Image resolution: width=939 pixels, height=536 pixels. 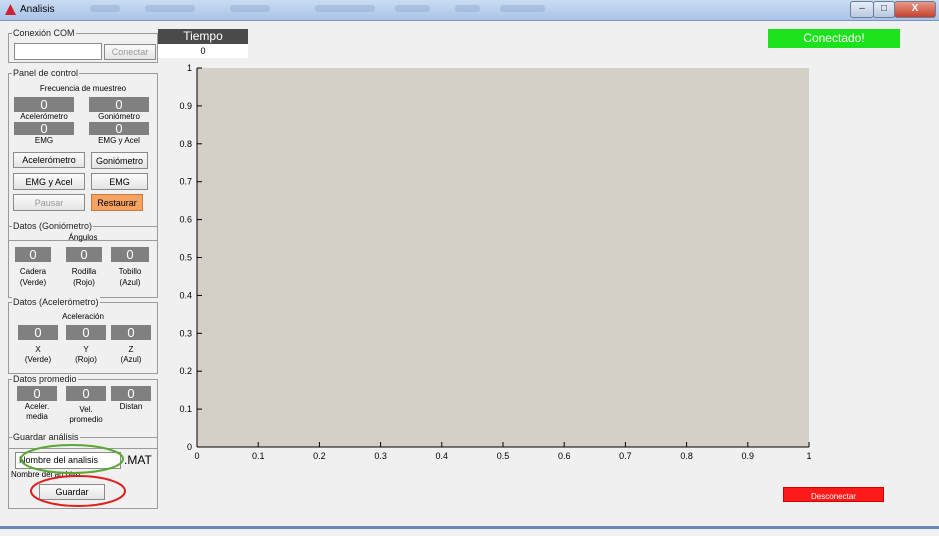 I want to click on y-tick-label: 0.6, so click(x=185, y=220).